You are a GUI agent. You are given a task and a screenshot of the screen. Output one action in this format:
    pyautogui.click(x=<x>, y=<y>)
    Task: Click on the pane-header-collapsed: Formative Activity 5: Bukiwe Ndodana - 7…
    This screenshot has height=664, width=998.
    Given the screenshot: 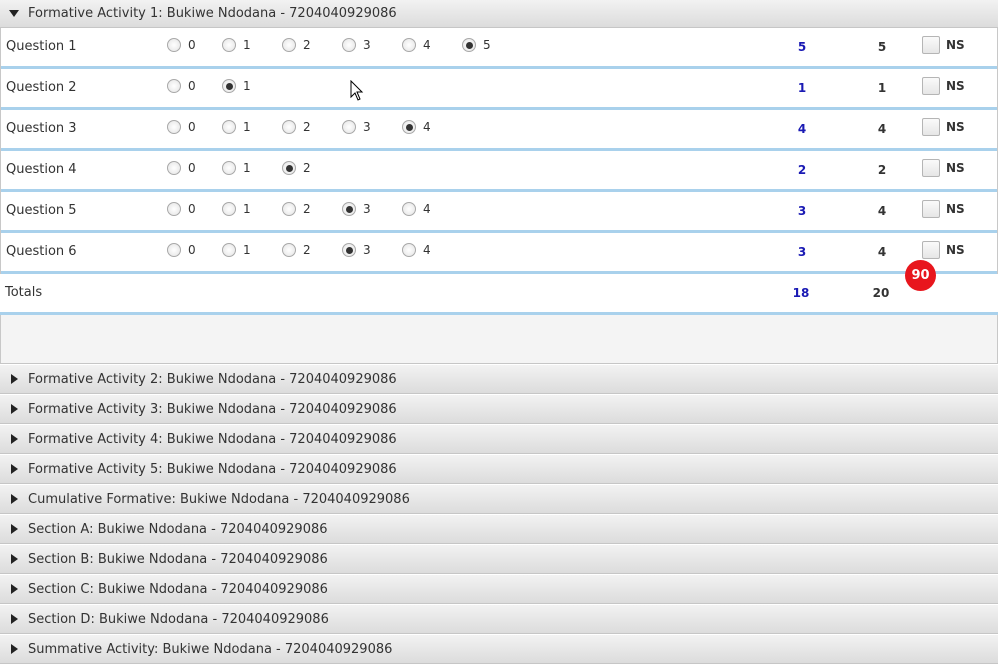 What is the action you would take?
    pyautogui.click(x=499, y=469)
    